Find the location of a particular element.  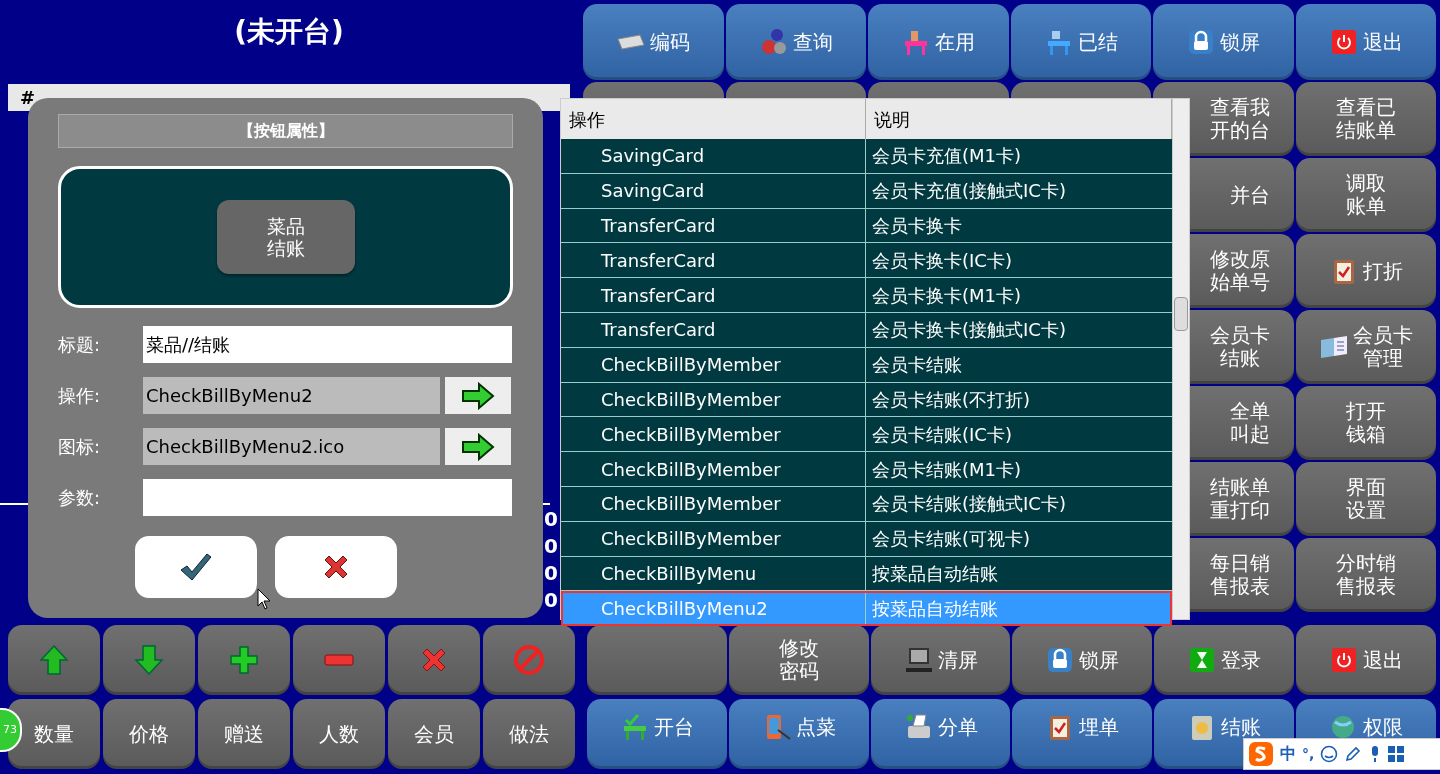

description-cell-text: 会员卡换卡(接触式IC卡) is located at coordinates (969, 330).